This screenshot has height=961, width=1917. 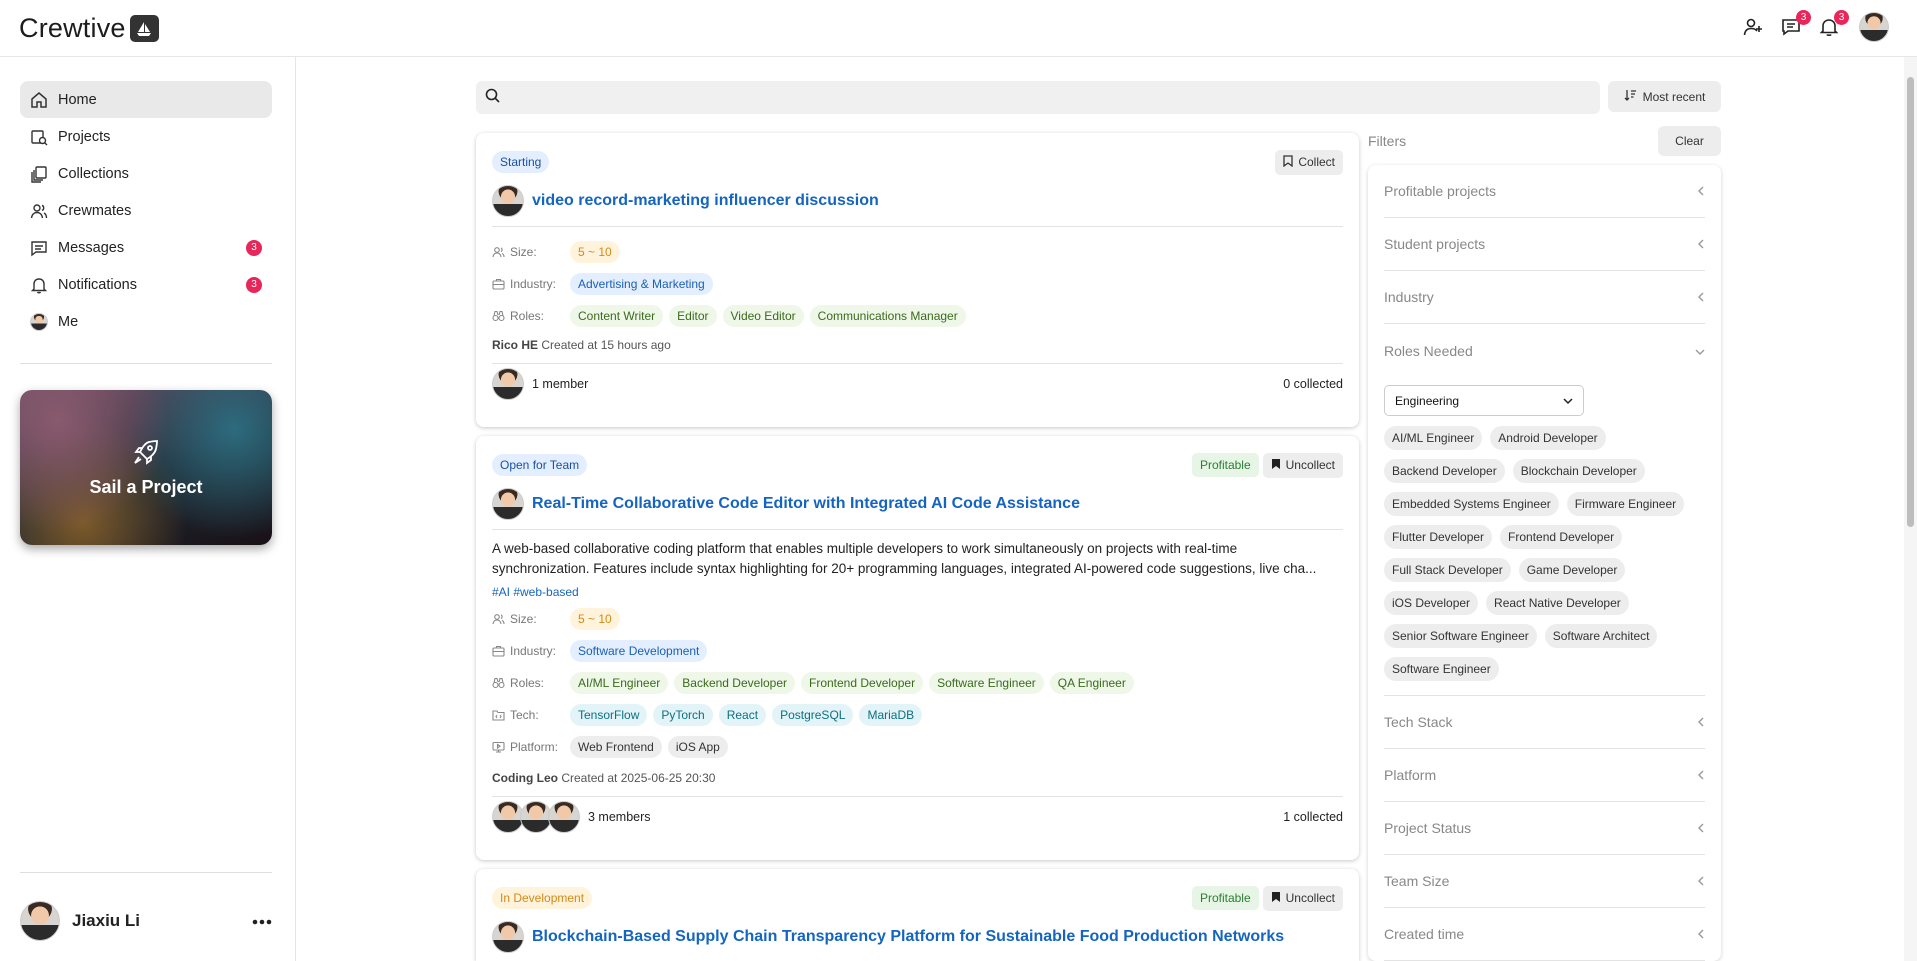 I want to click on member-count: 3 members, so click(x=619, y=817).